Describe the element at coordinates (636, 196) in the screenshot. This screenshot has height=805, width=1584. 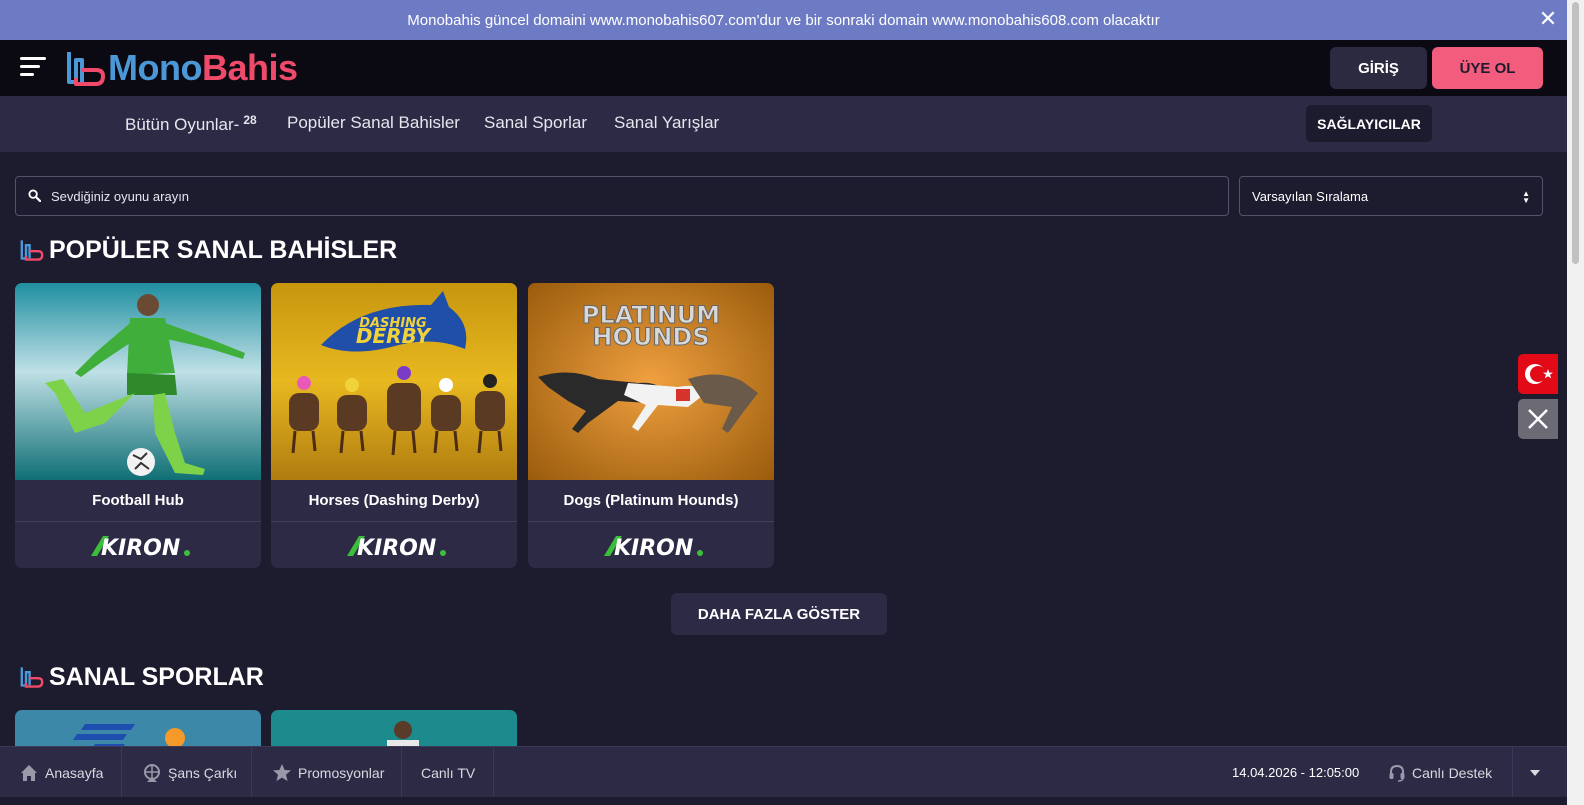
I see `search-input` at that location.